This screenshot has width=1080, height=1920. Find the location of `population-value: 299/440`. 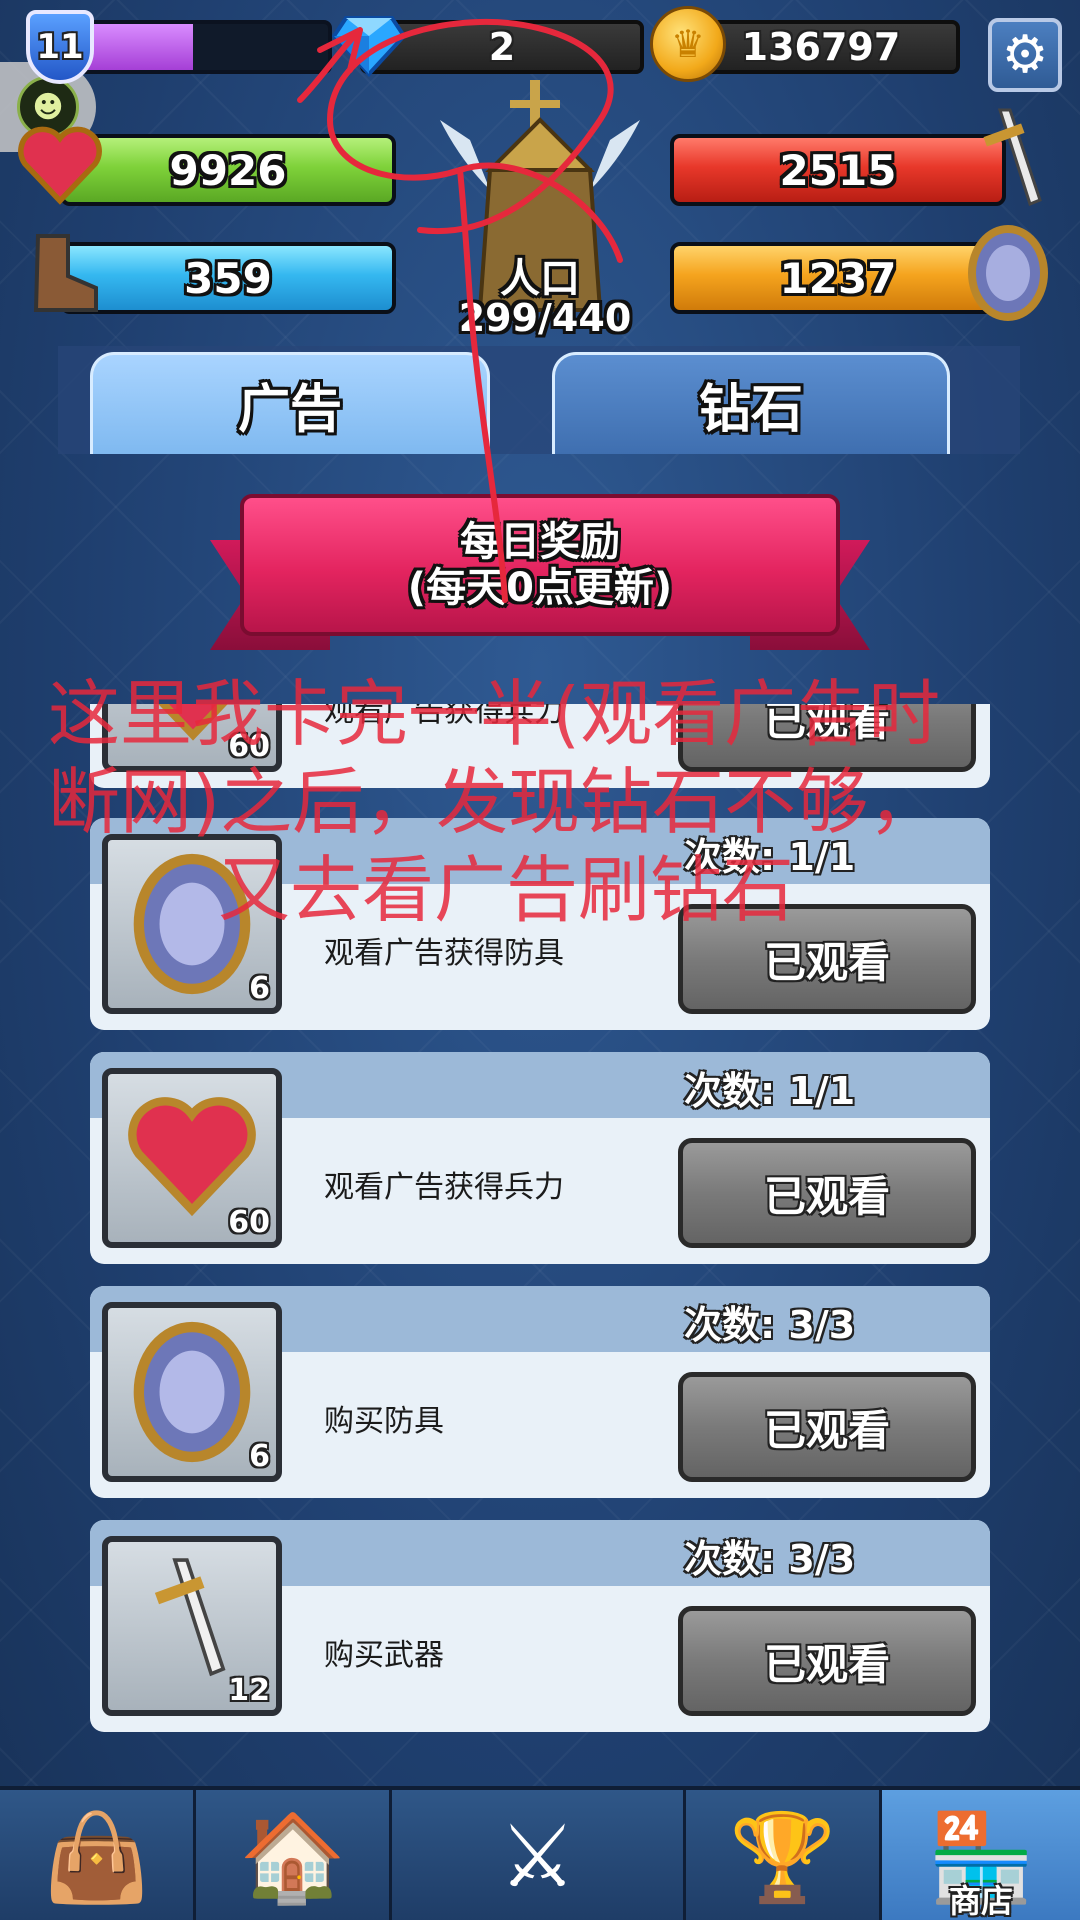

population-value: 299/440 is located at coordinates (545, 318).